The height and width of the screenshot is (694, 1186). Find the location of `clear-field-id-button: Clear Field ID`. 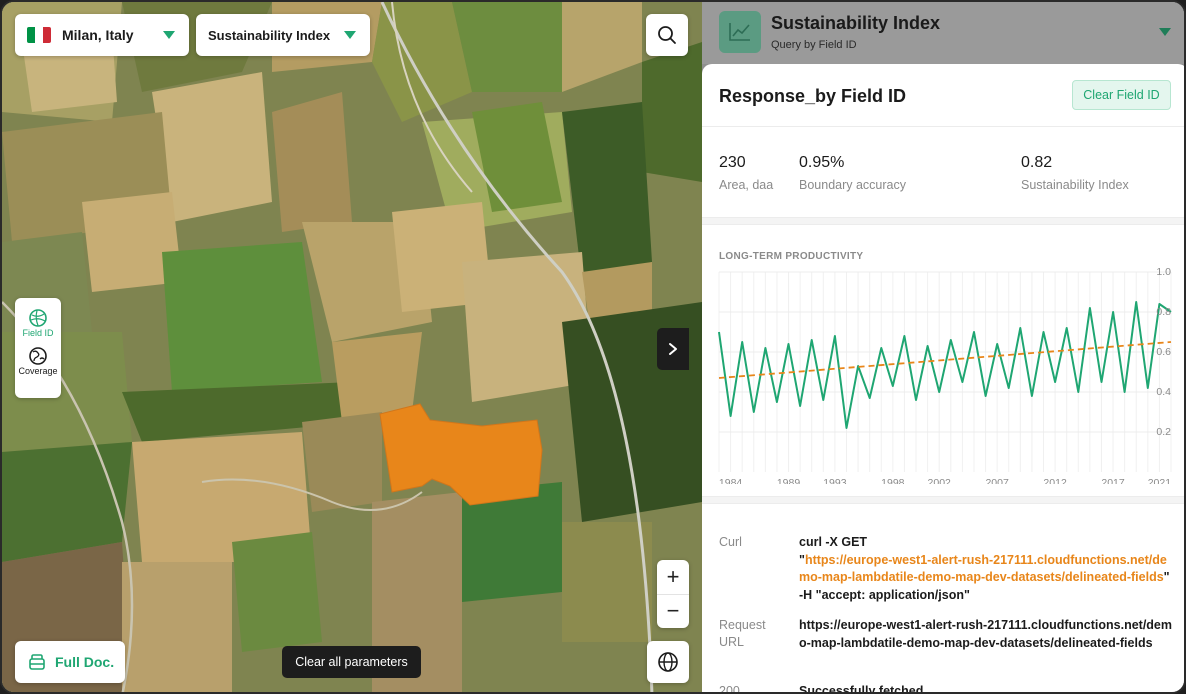

clear-field-id-button: Clear Field ID is located at coordinates (1121, 95).